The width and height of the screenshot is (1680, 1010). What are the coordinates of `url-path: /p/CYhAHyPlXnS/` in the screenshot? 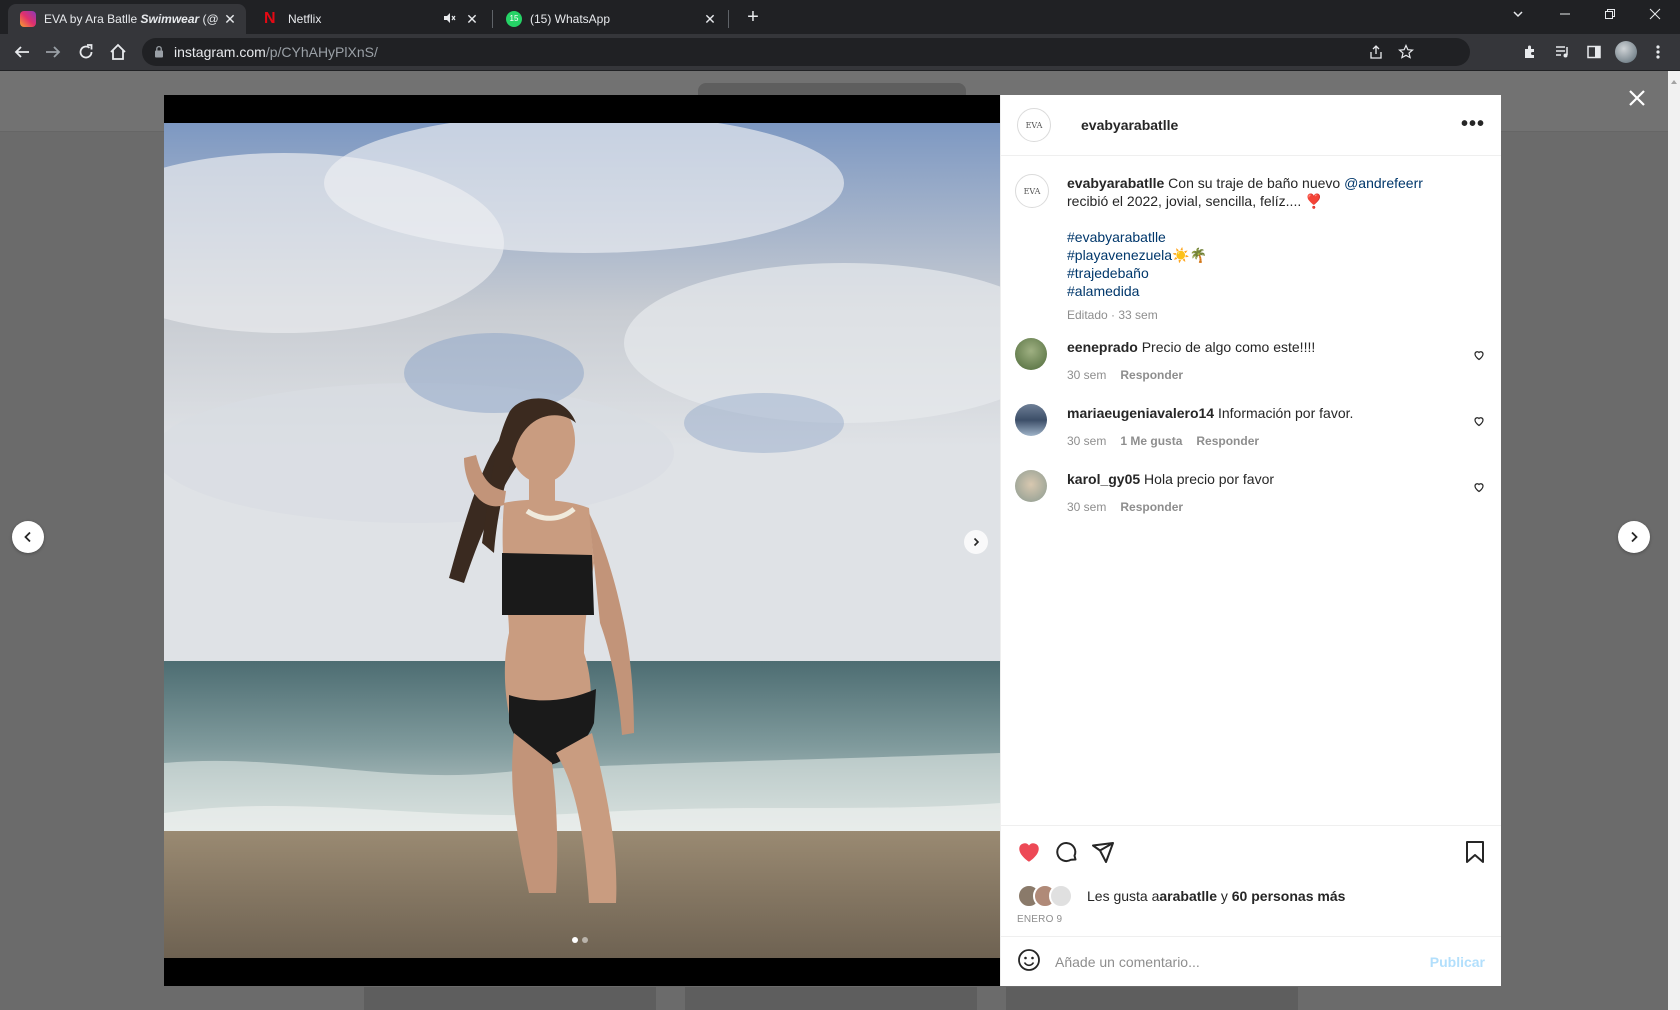 It's located at (321, 52).